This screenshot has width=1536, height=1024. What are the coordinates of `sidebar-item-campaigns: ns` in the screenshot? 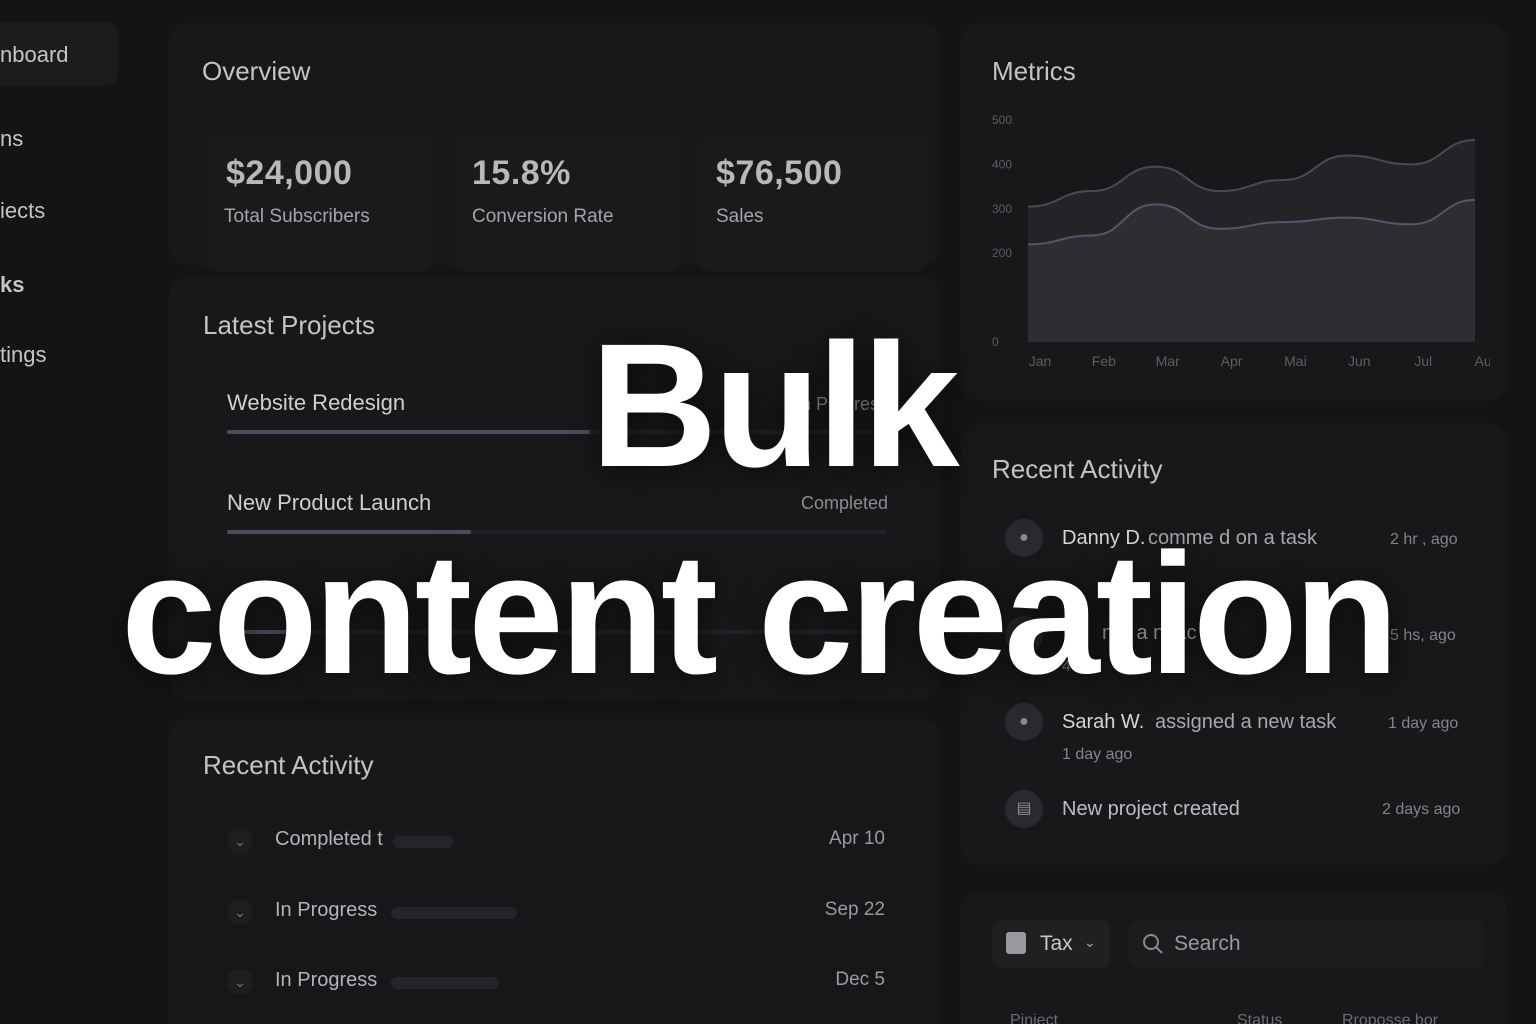 It's located at (11, 139).